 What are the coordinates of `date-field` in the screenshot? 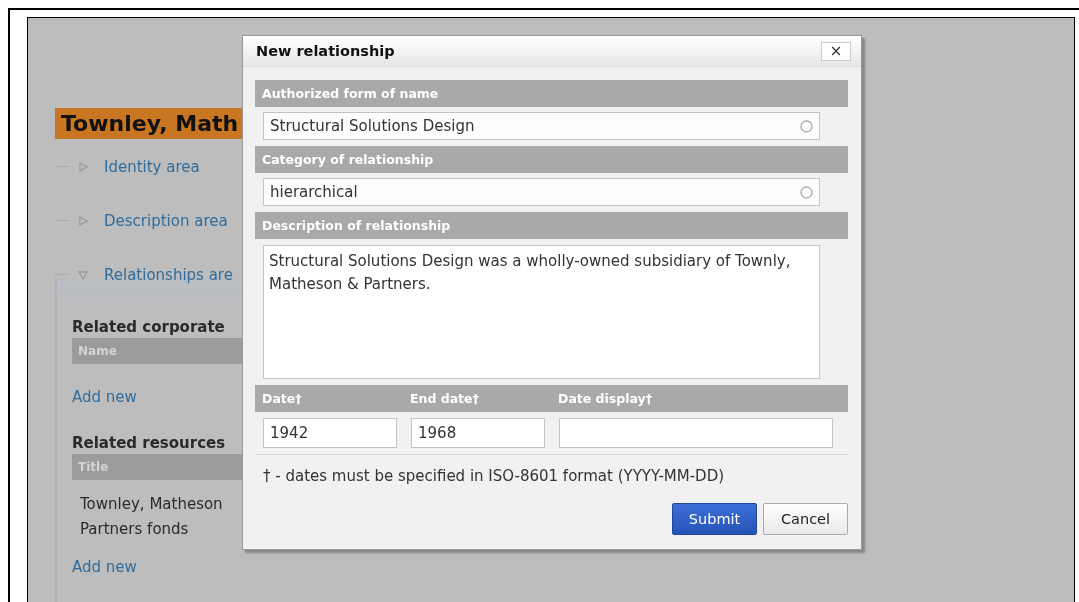 It's located at (696, 433).